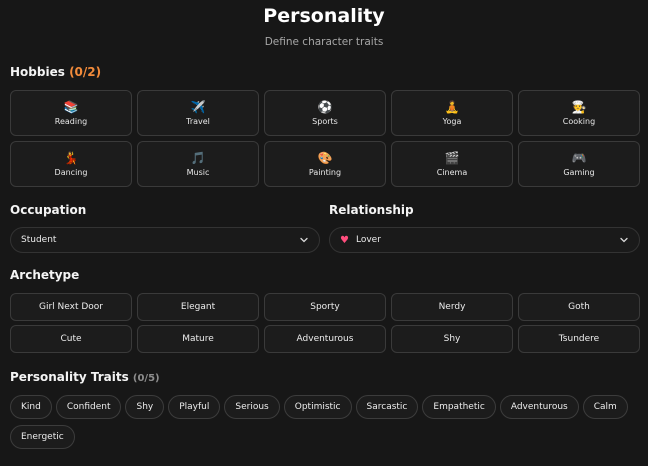 The image size is (648, 466). Describe the element at coordinates (344, 240) in the screenshot. I see `heart-icon: ♥` at that location.